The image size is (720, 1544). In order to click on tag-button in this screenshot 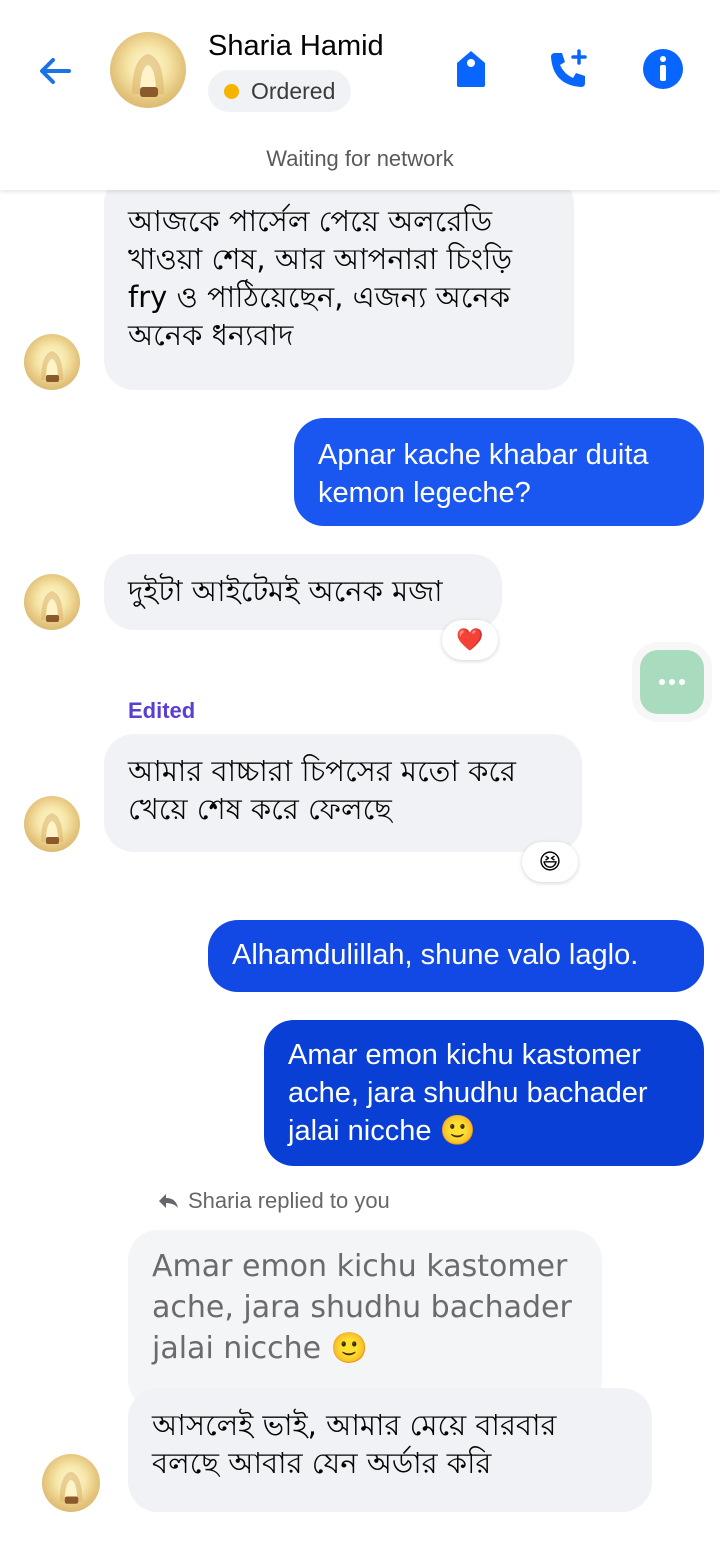, I will do `click(471, 69)`.